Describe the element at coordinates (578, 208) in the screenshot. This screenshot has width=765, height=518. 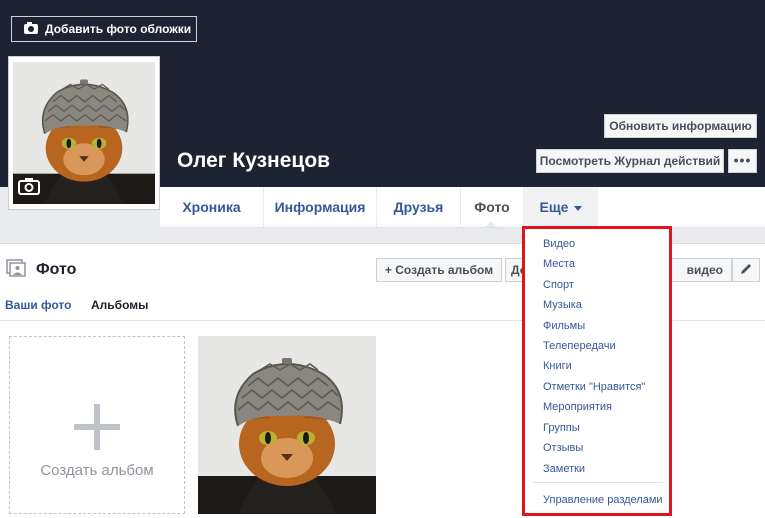
I see `chevron-down-icon` at that location.